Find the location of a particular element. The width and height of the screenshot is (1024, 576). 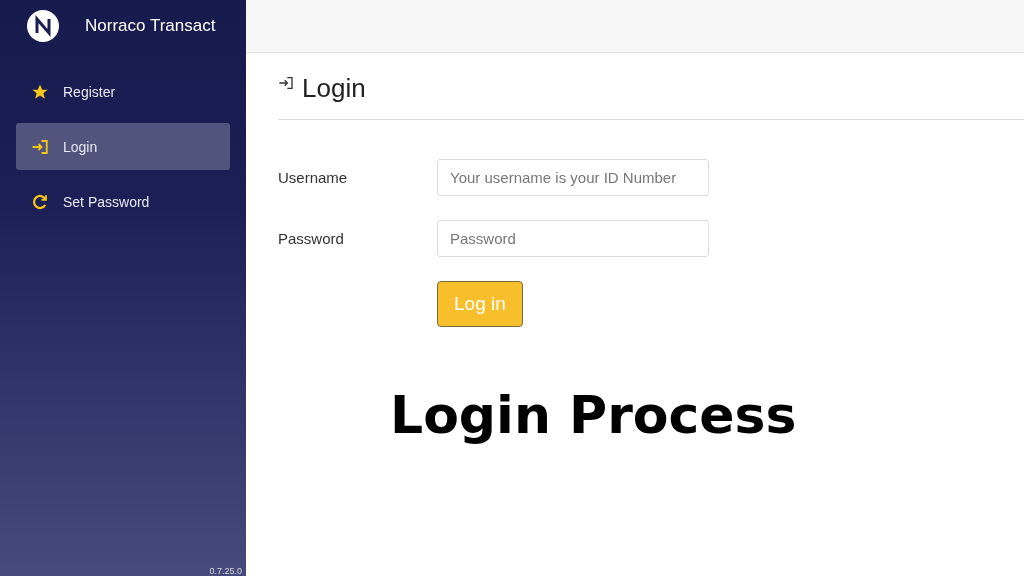

input-field: Your username is your ID Number is located at coordinates (573, 177).